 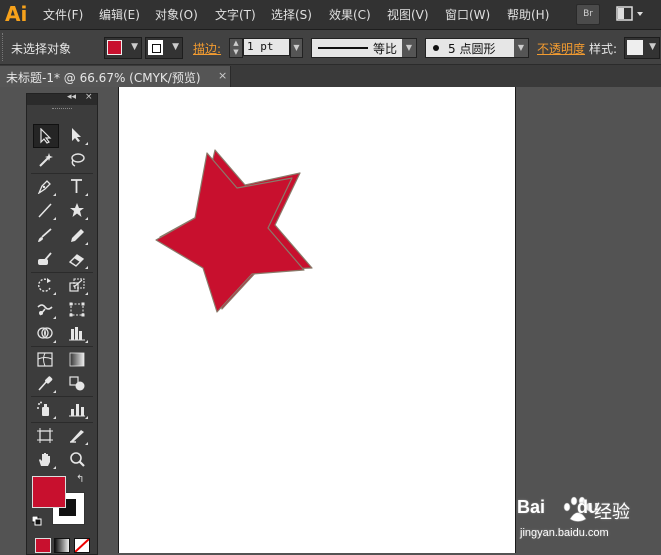 What do you see at coordinates (62, 545) in the screenshot?
I see `gradient-mode-button` at bounding box center [62, 545].